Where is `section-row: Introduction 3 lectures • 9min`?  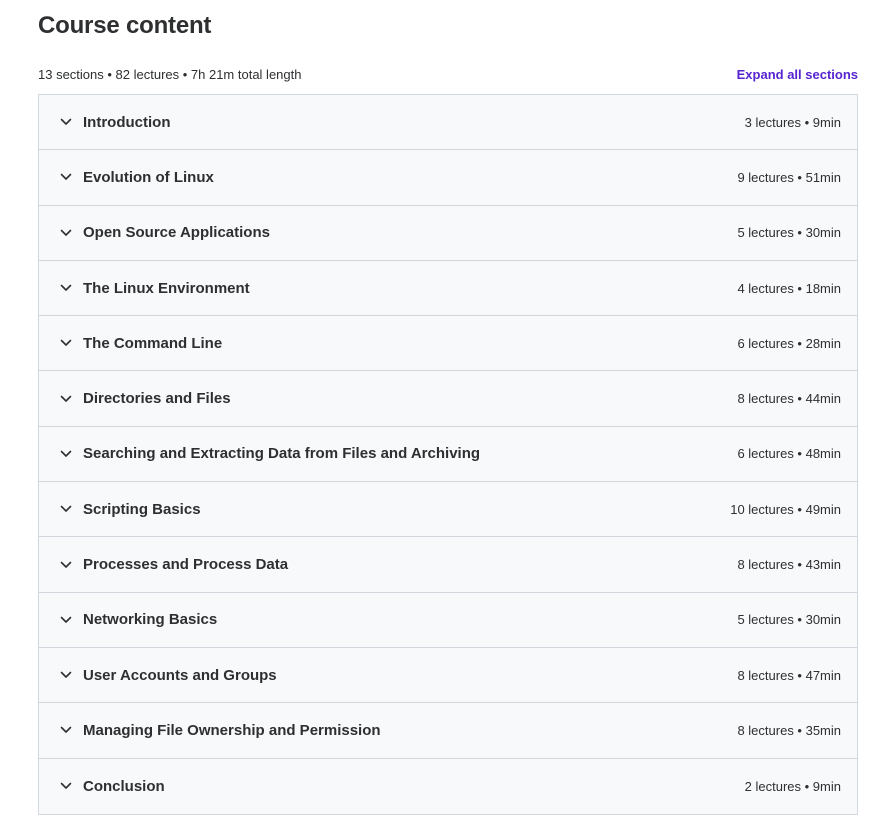 section-row: Introduction 3 lectures • 9min is located at coordinates (448, 123).